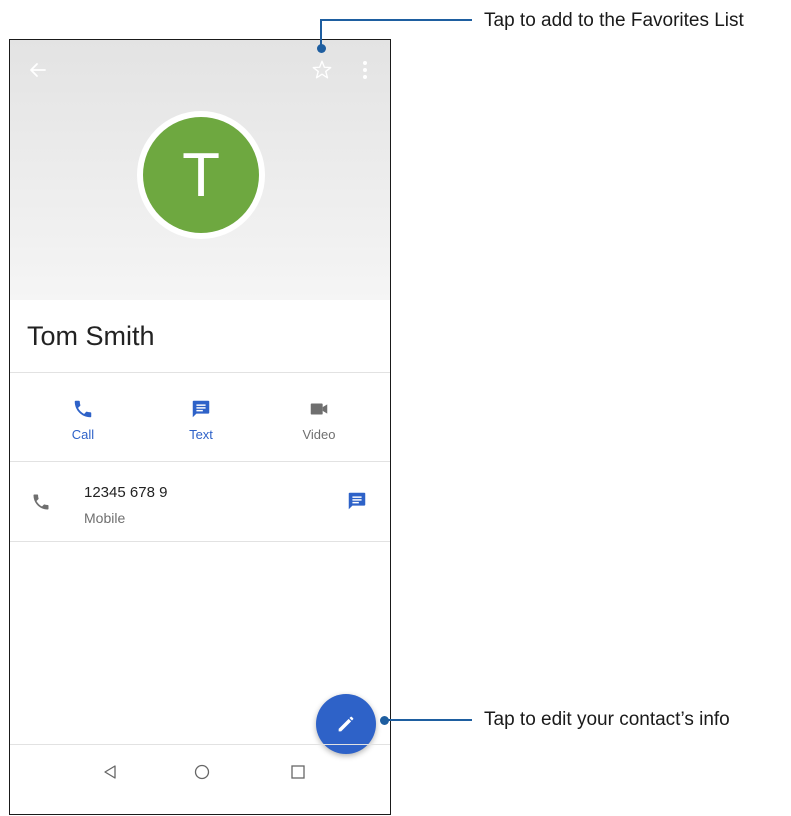  What do you see at coordinates (83, 434) in the screenshot?
I see `call-label: Call` at bounding box center [83, 434].